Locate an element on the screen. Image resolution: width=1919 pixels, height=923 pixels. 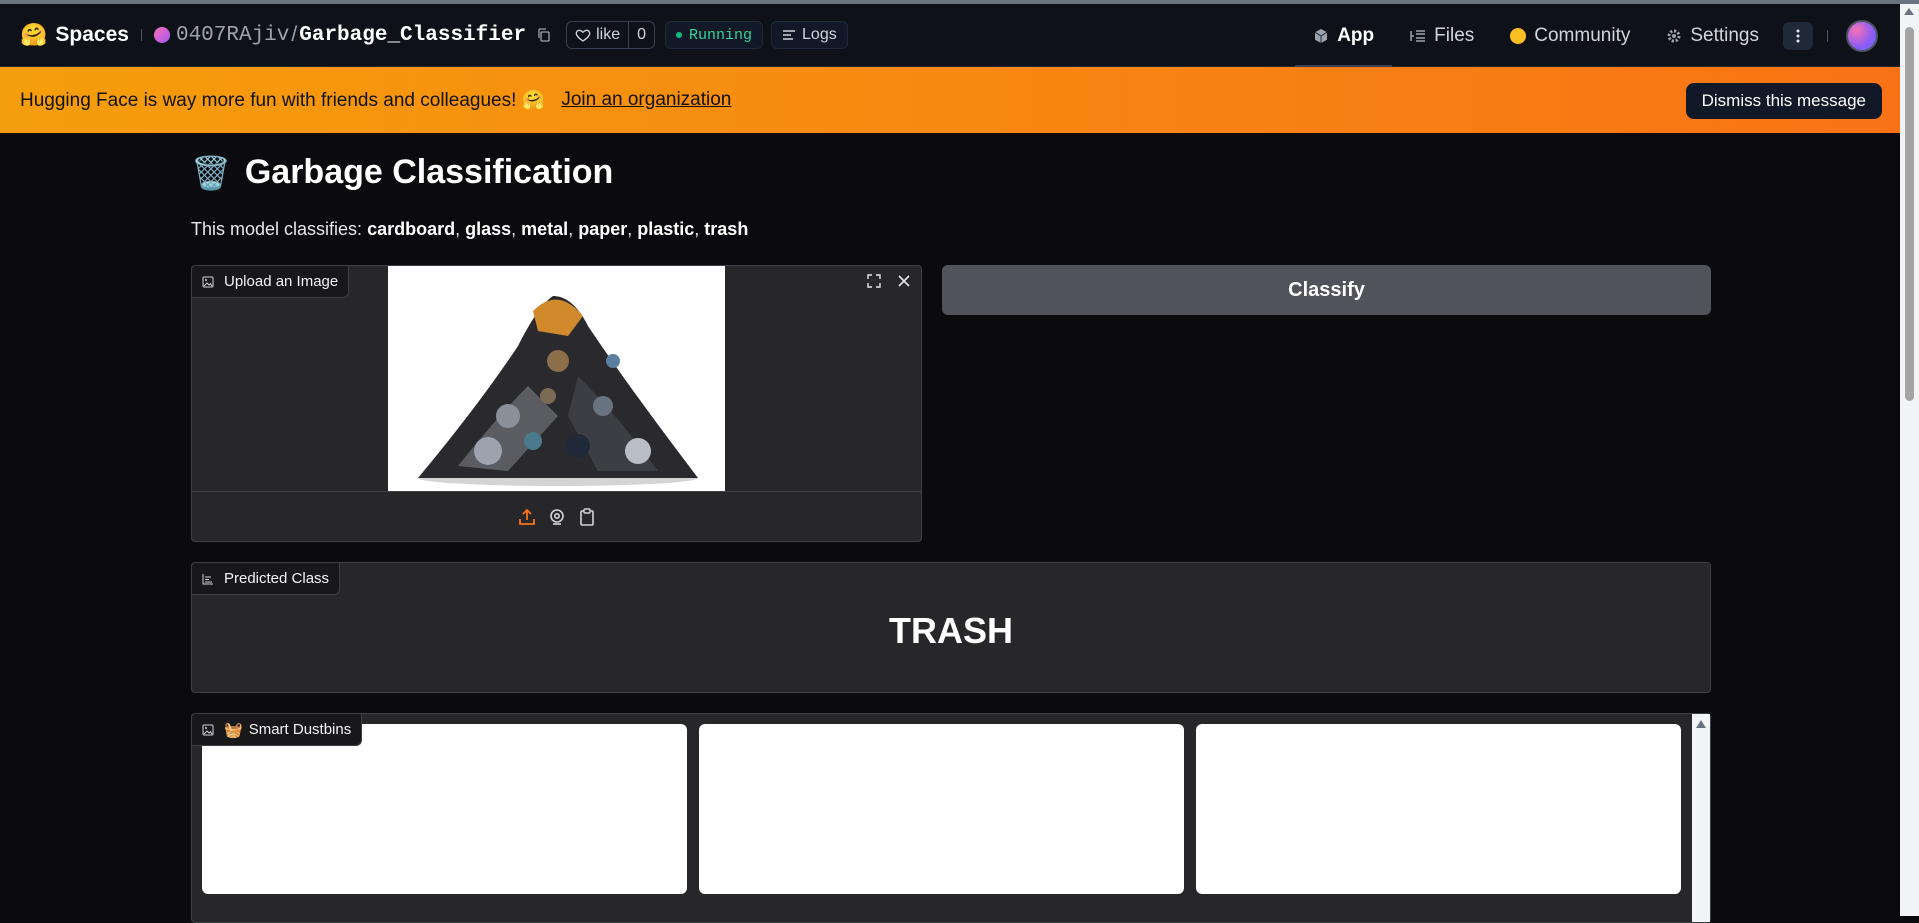
repo-name-link: Garbage_Classifier is located at coordinates (412, 35).